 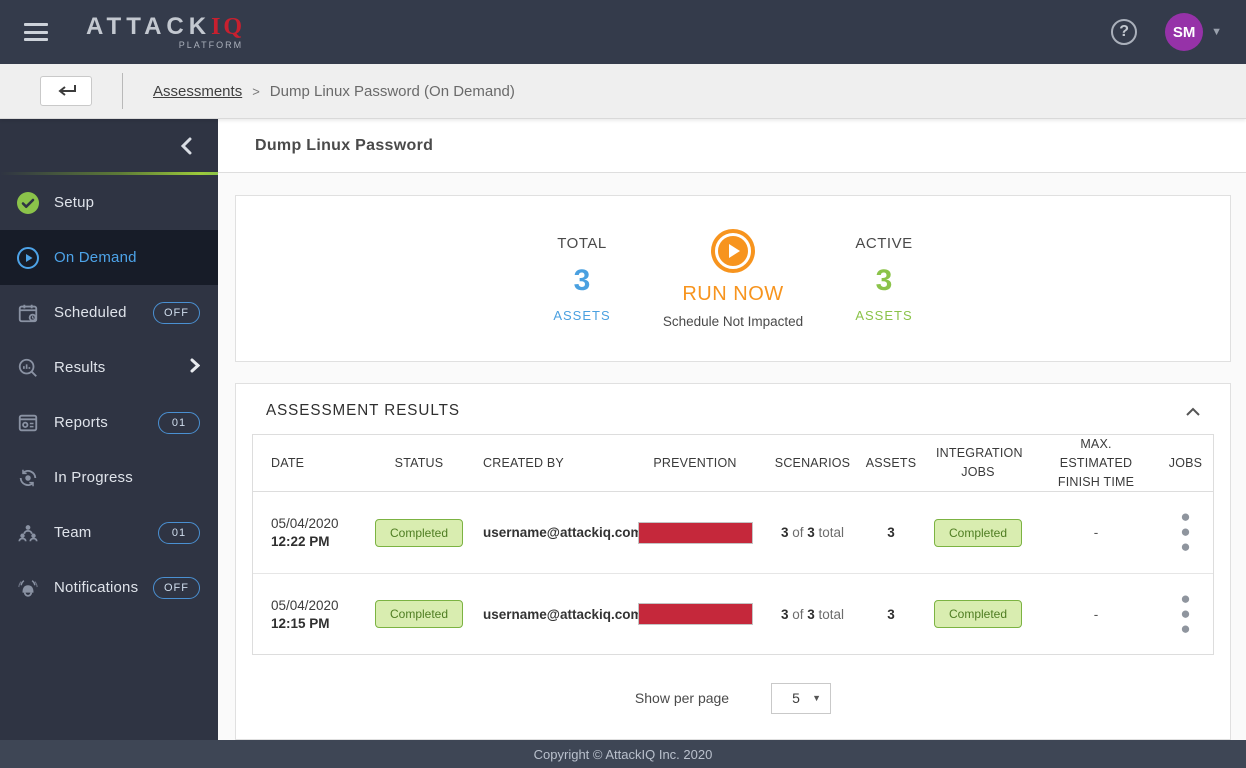 I want to click on sidebar-item-label: Notifications, so click(x=96, y=587).